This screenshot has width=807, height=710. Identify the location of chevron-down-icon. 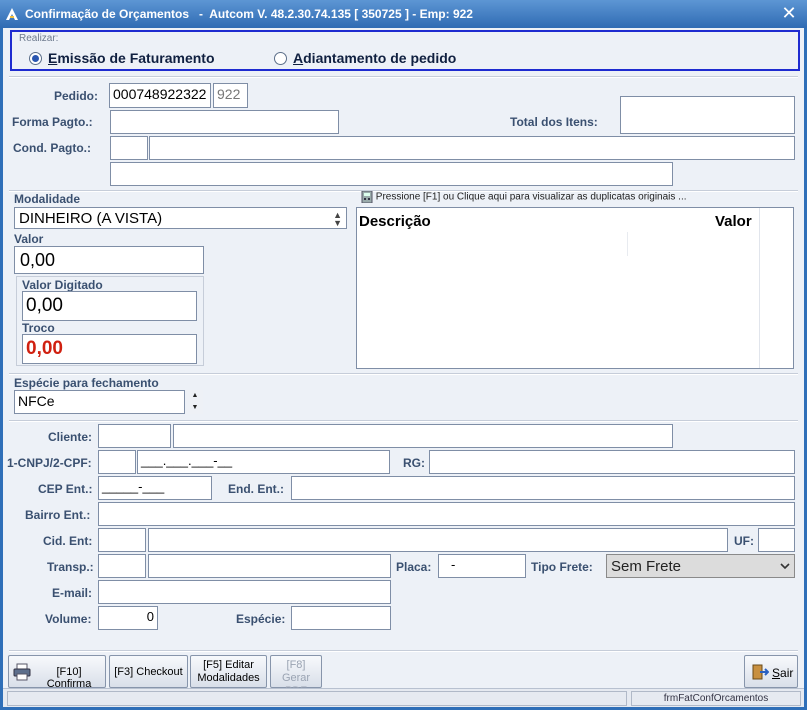
(785, 566).